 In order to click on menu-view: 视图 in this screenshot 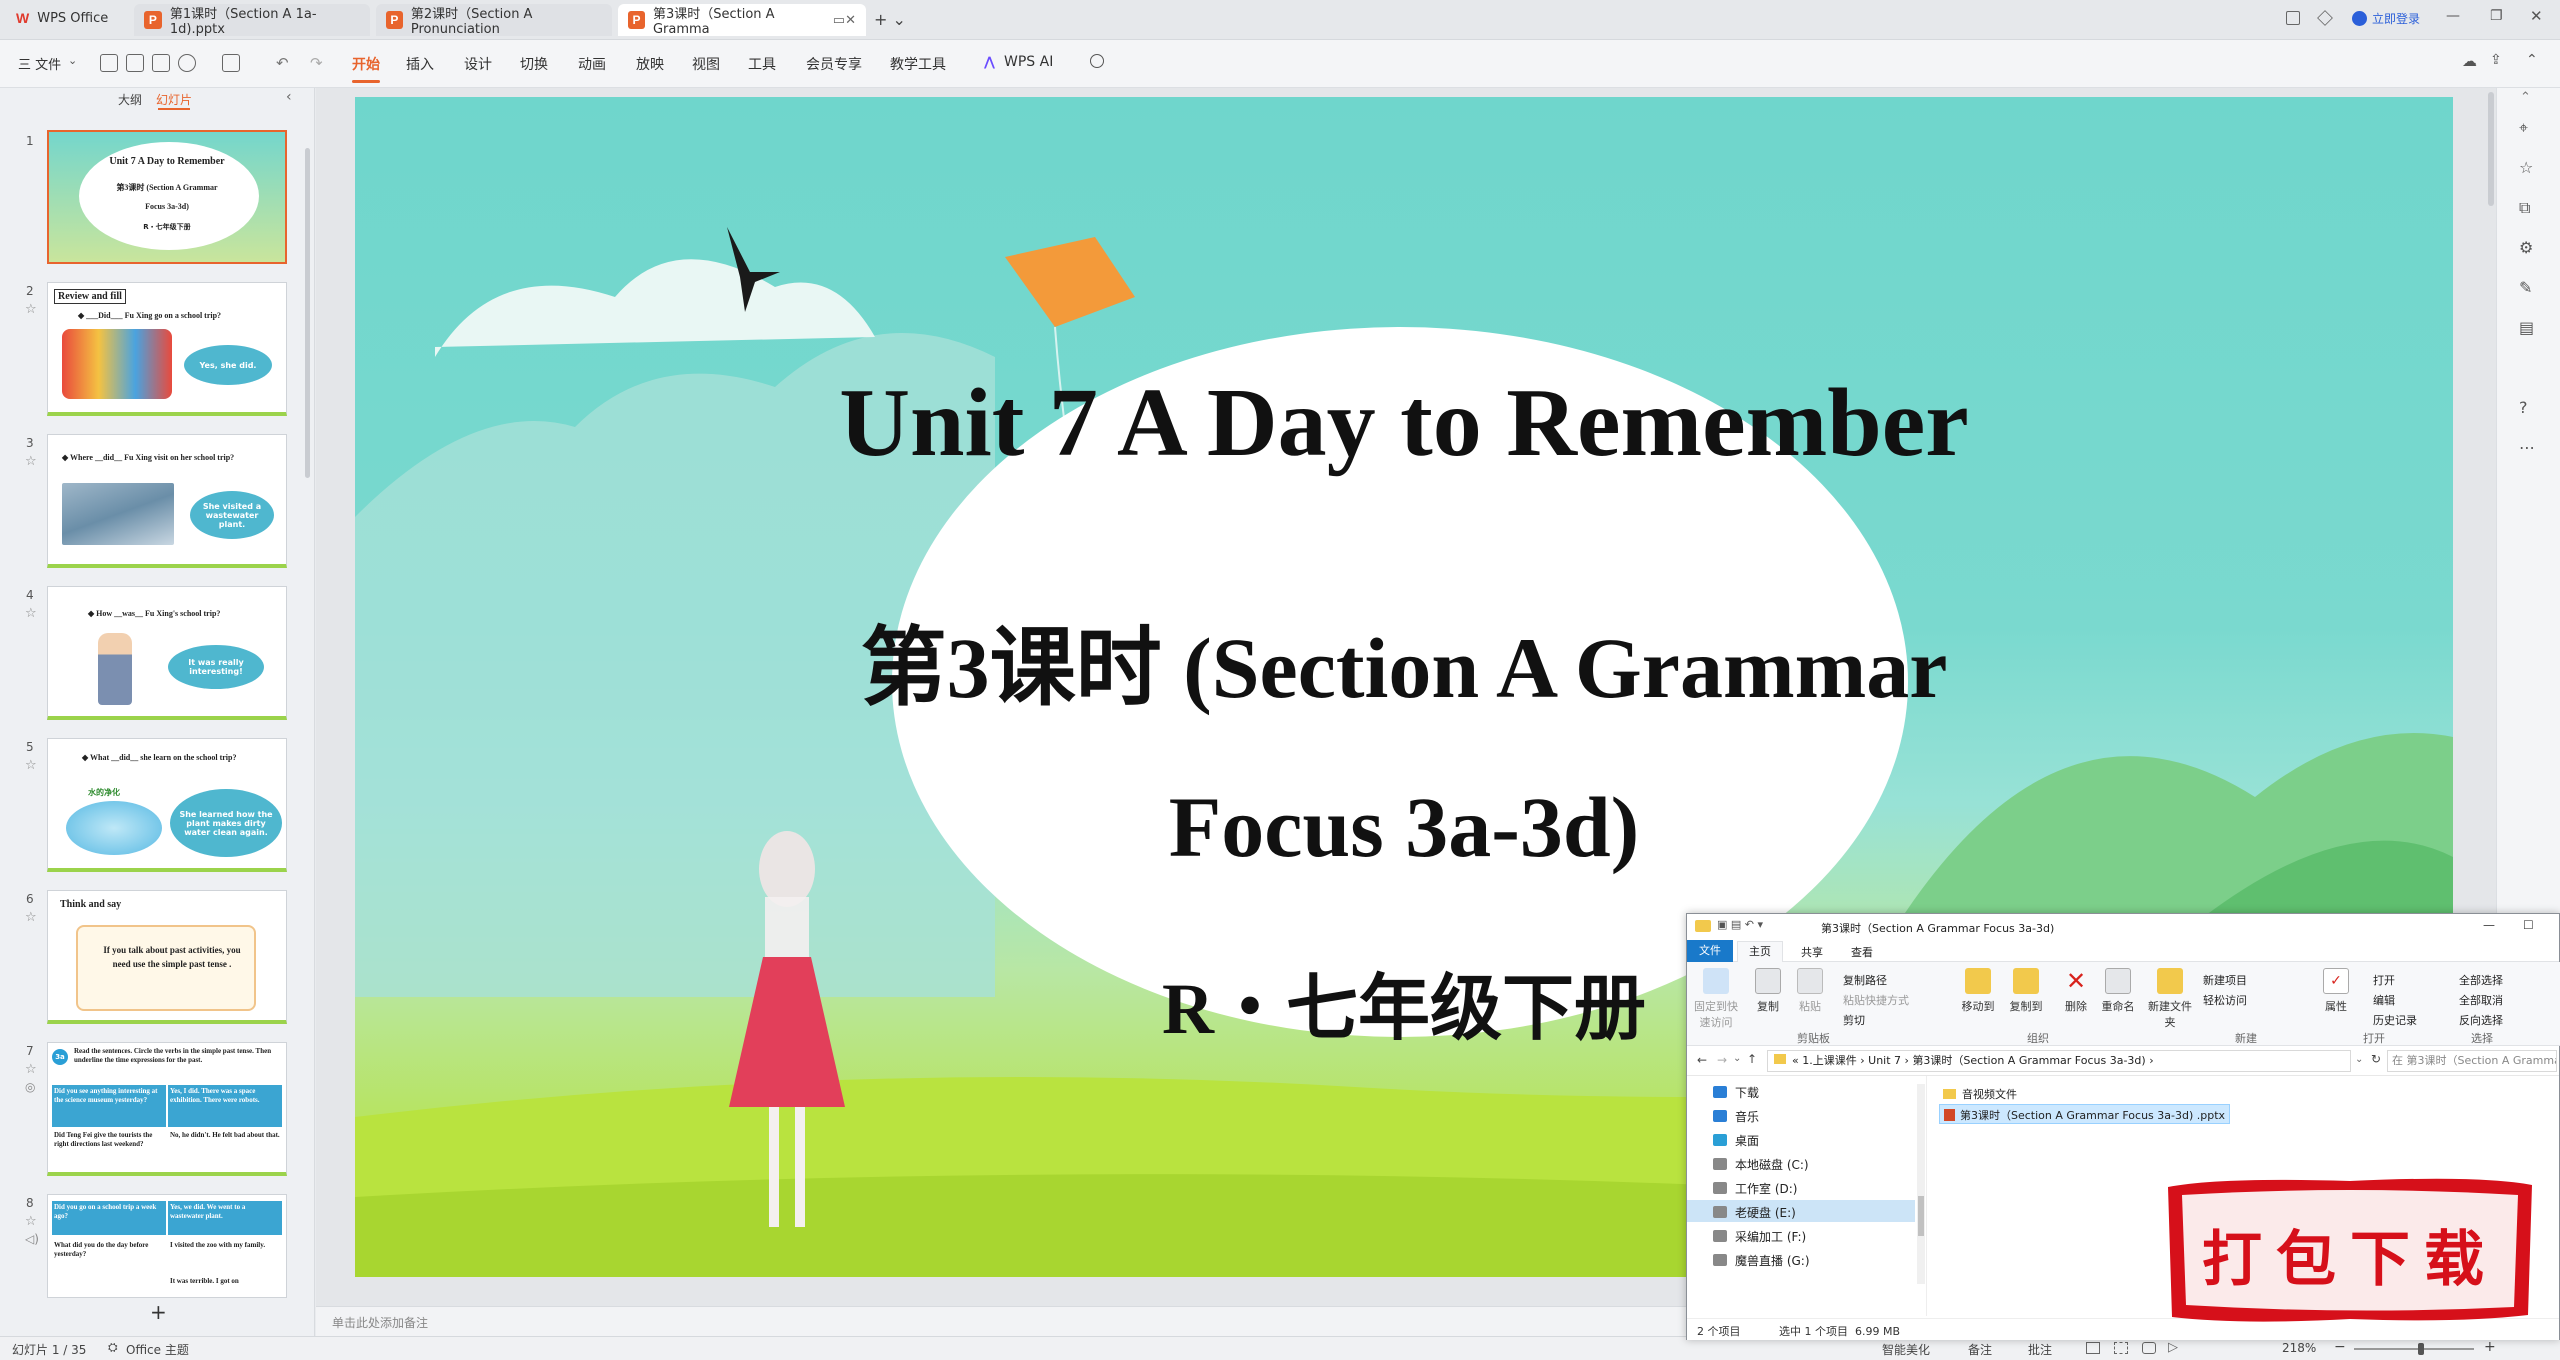, I will do `click(706, 64)`.